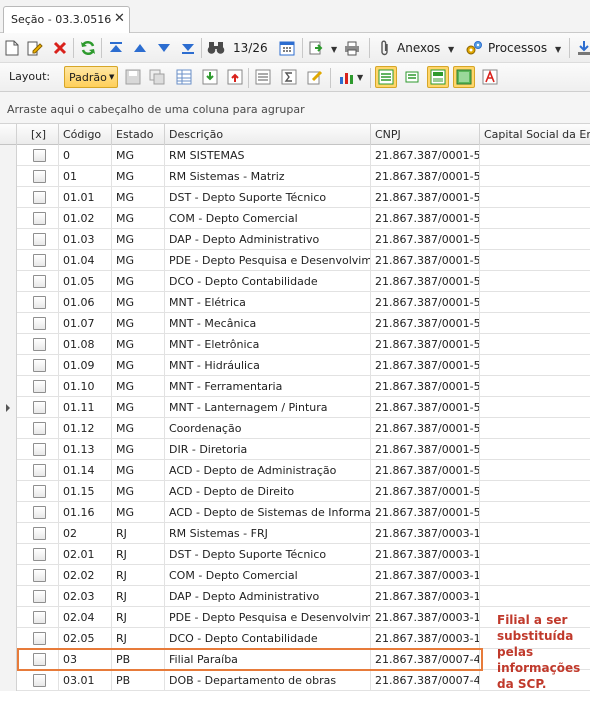 This screenshot has width=590, height=724. What do you see at coordinates (85, 512) in the screenshot?
I see `cell-codigo: 01.16` at bounding box center [85, 512].